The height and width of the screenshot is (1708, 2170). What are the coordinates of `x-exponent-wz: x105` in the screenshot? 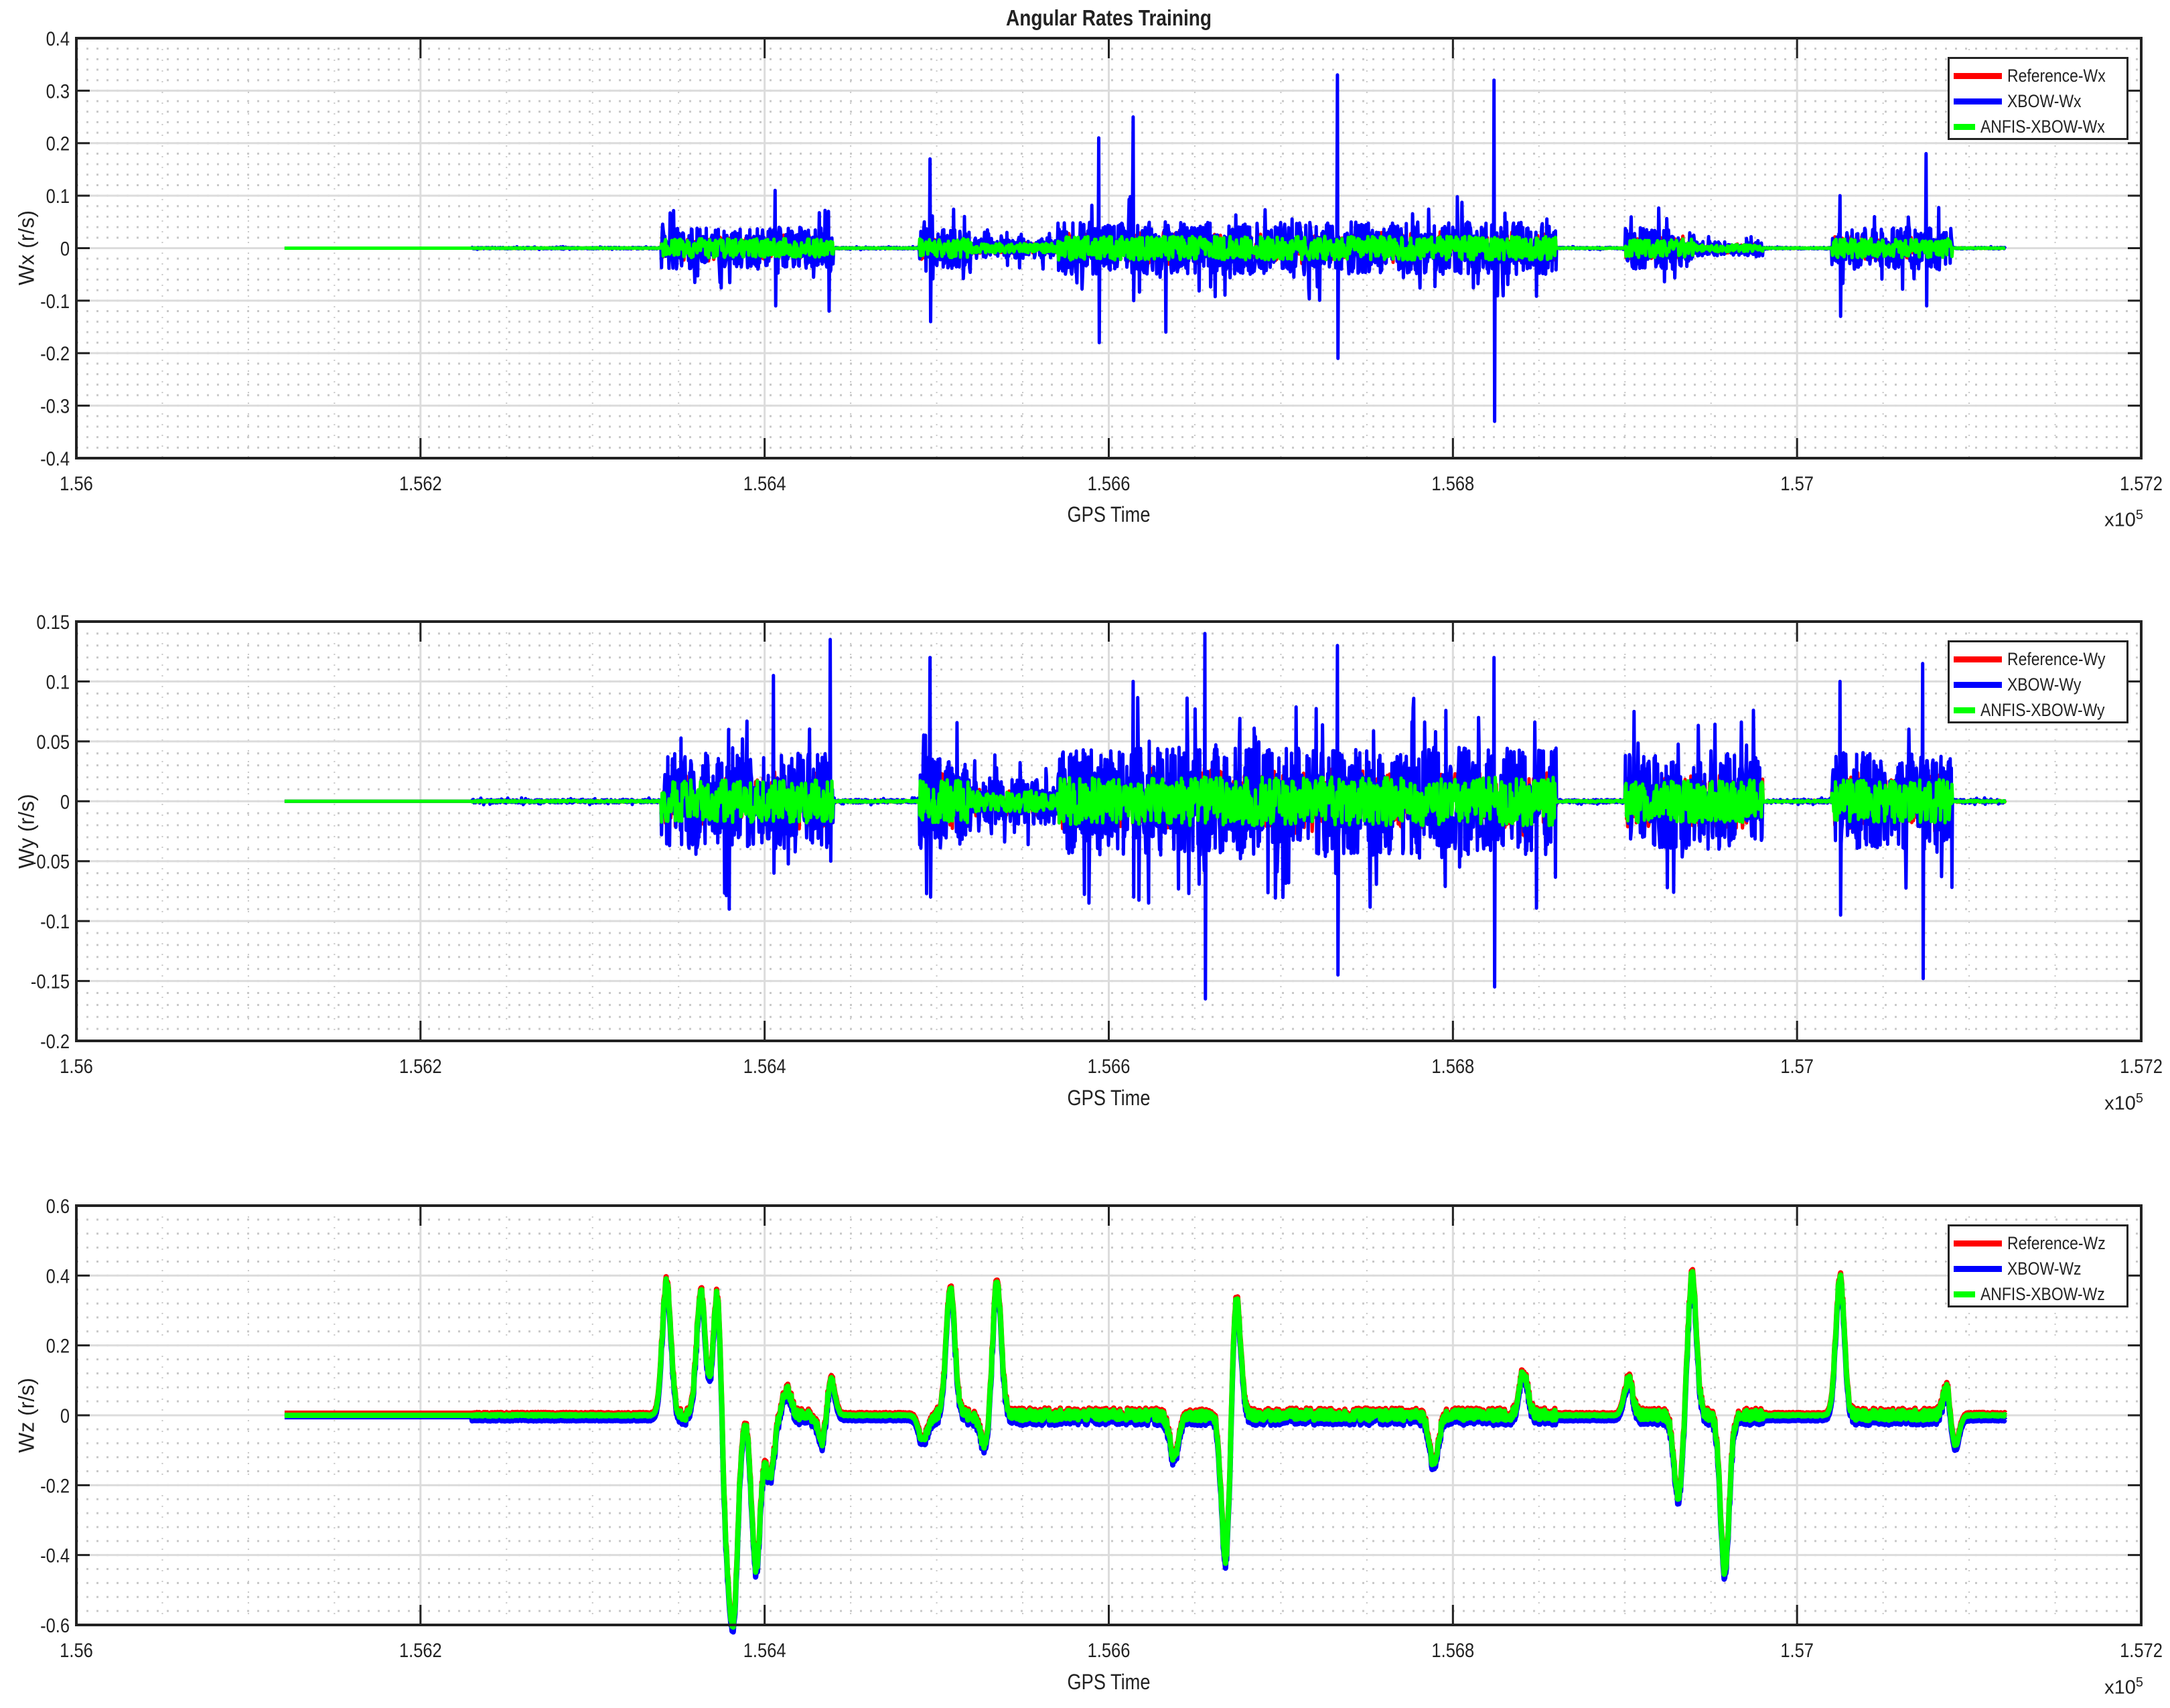 It's located at (2123, 1687).